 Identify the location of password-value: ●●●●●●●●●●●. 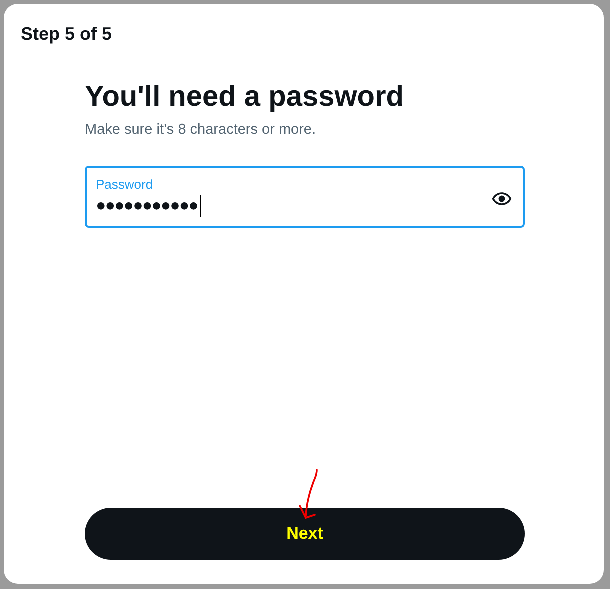
(147, 206).